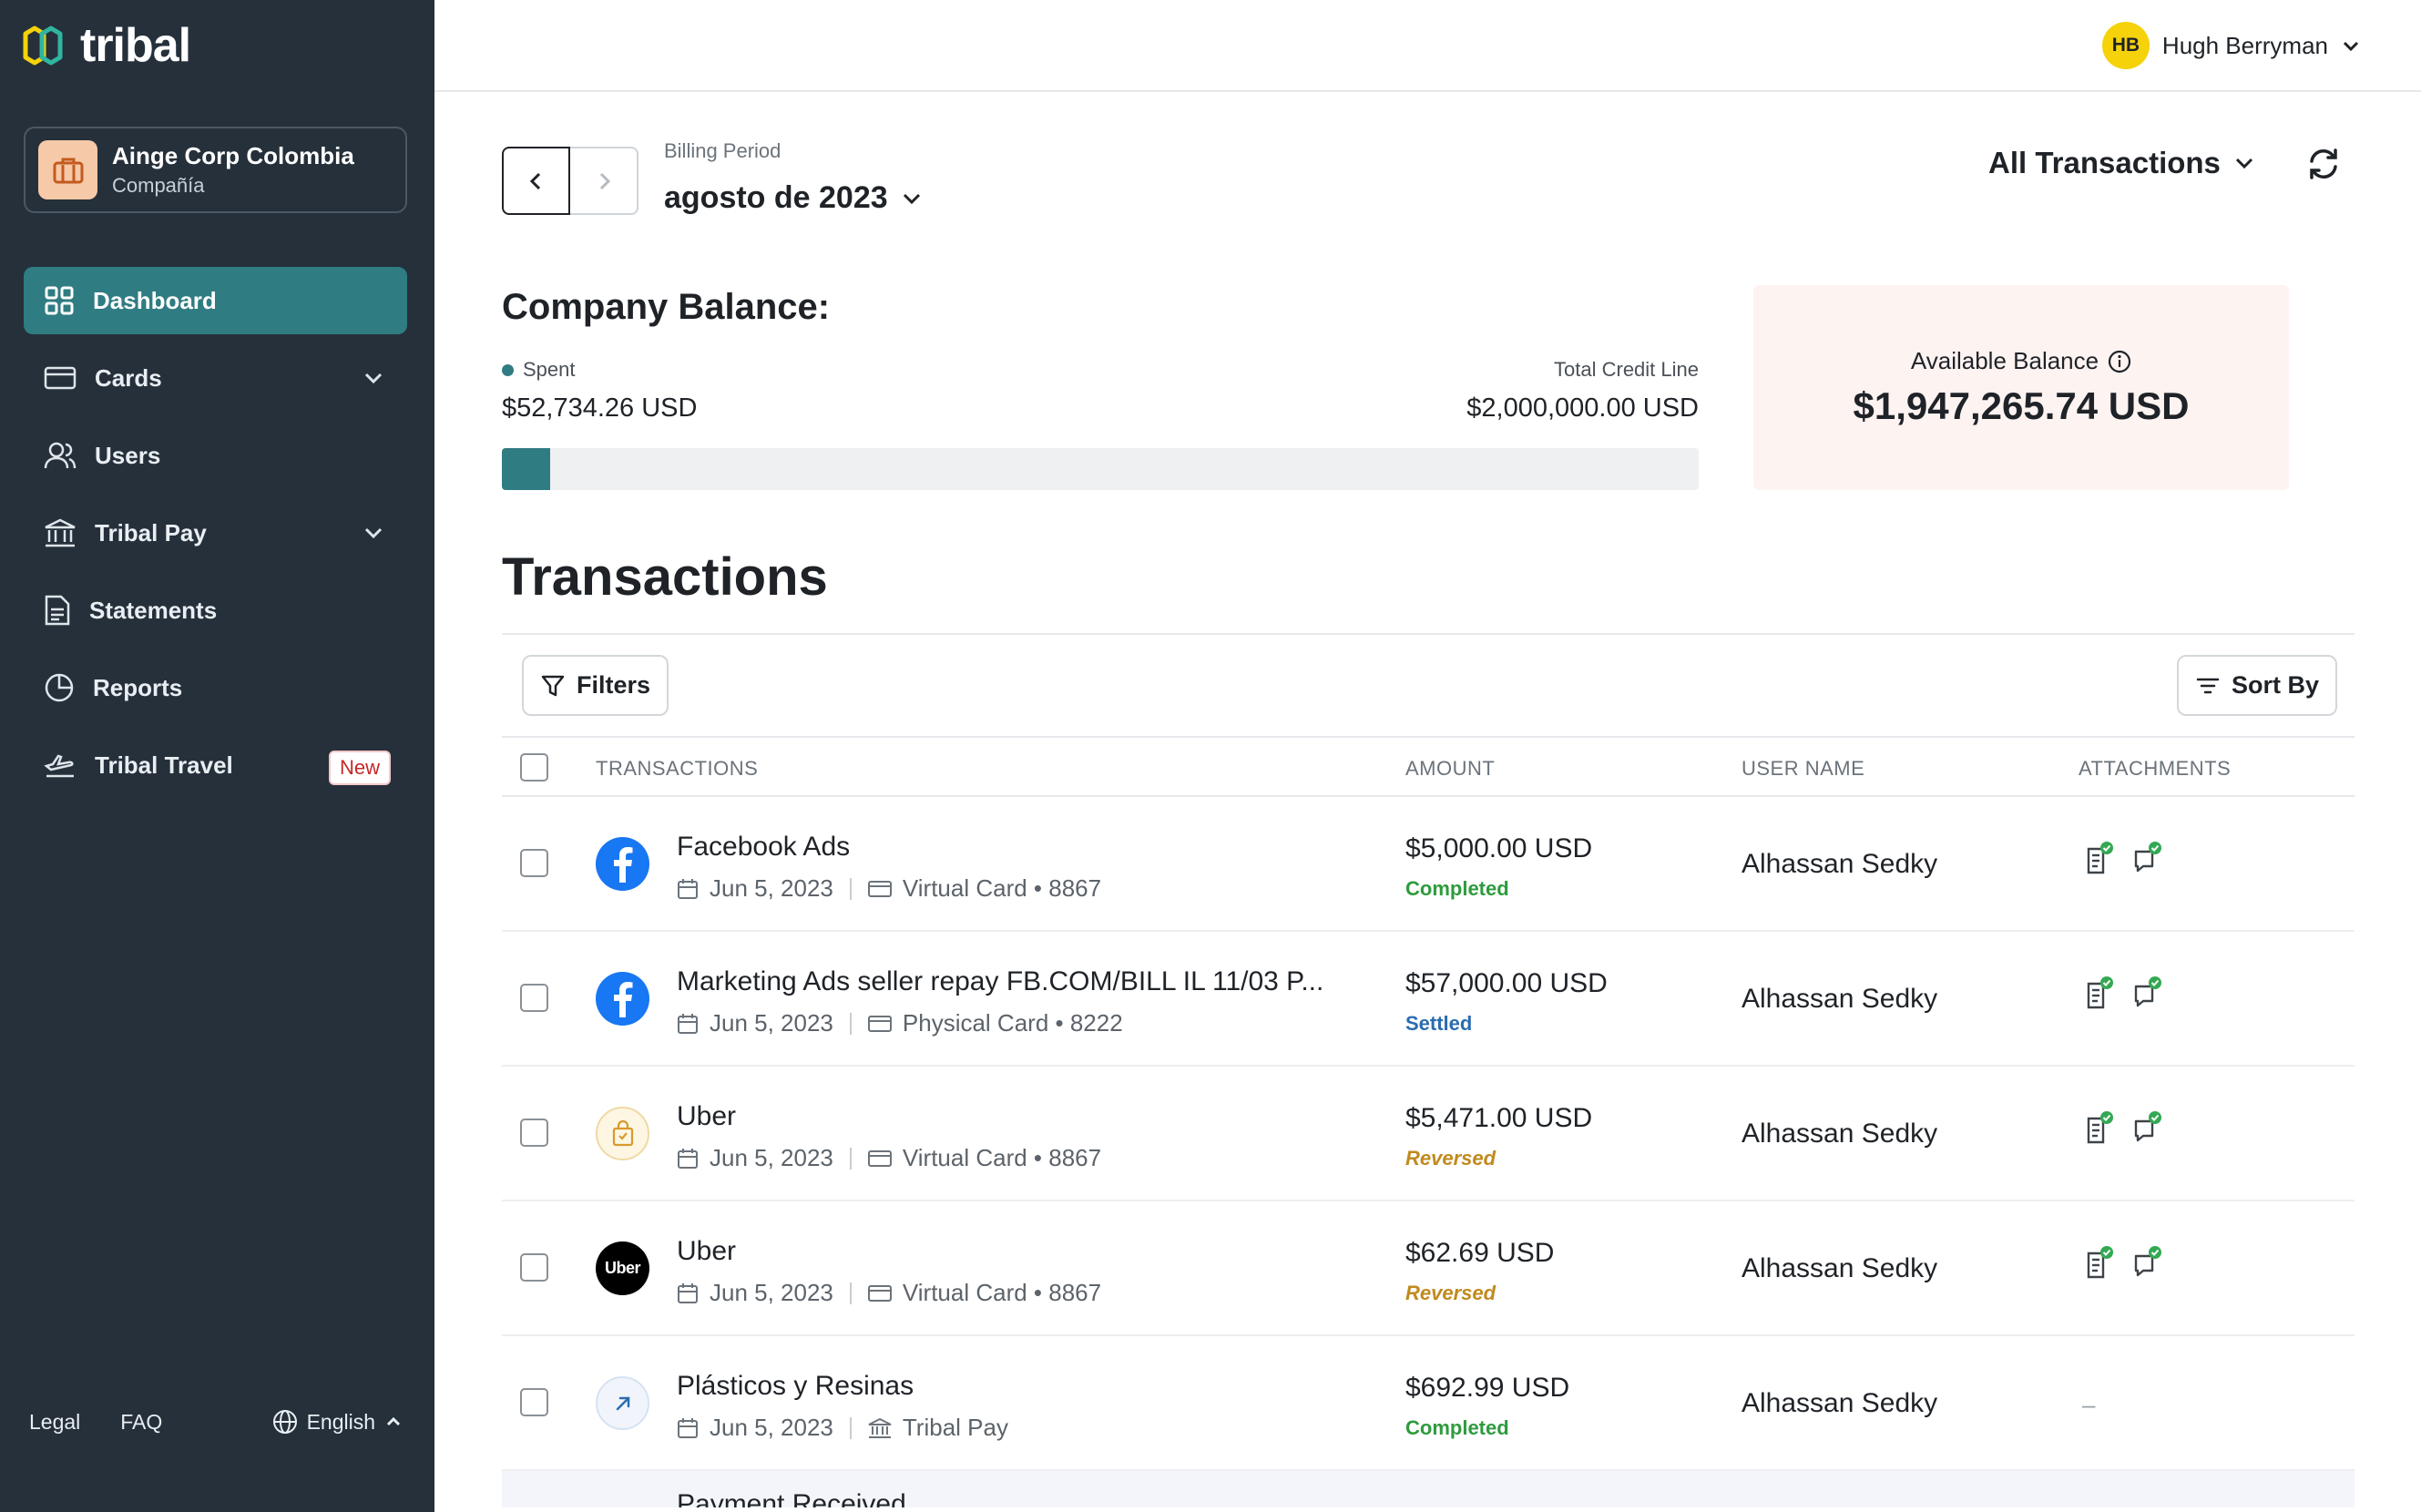 This screenshot has height=1512, width=2421. What do you see at coordinates (764, 847) in the screenshot?
I see `merchant-name: Facebook Ads` at bounding box center [764, 847].